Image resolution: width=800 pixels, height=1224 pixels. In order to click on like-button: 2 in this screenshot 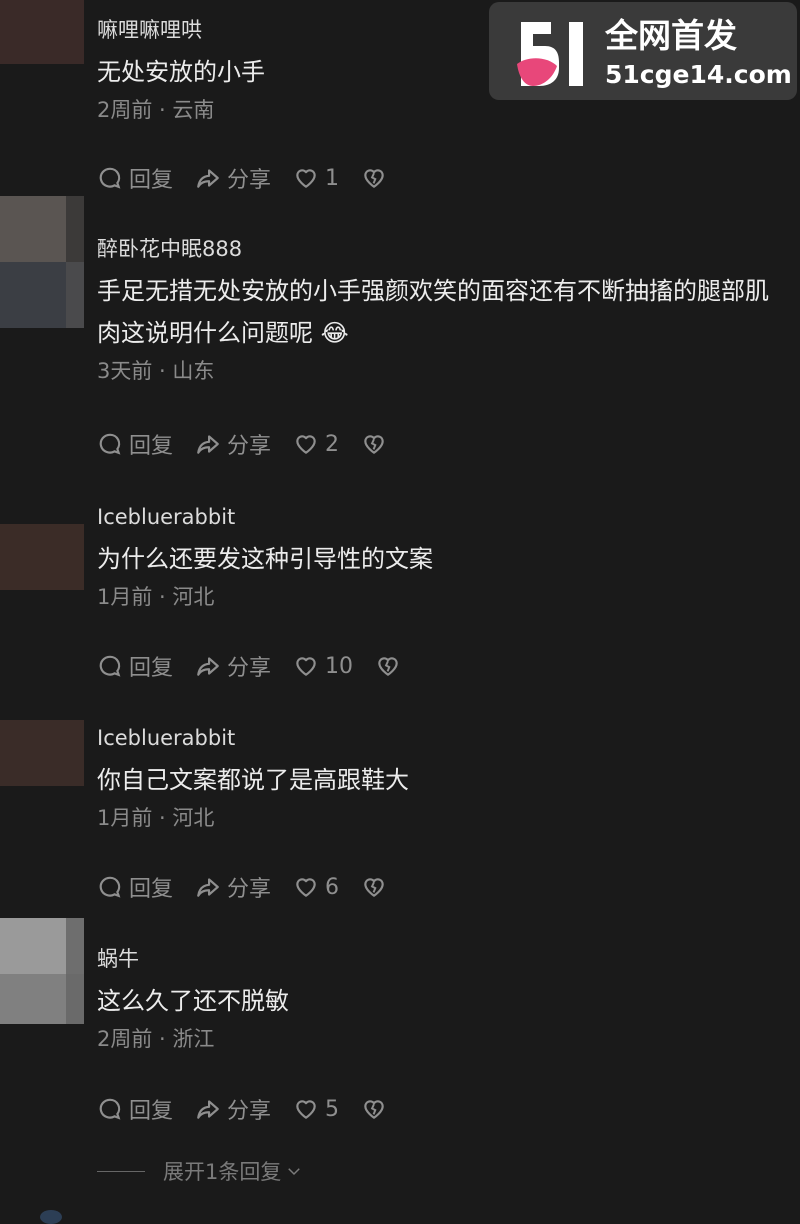, I will do `click(316, 444)`.